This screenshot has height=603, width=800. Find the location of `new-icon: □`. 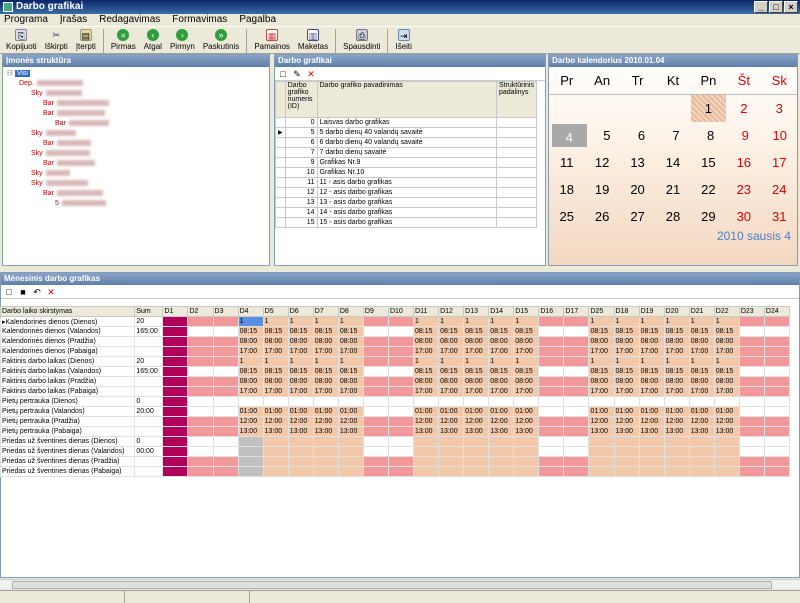

new-icon: □ is located at coordinates (9, 292).